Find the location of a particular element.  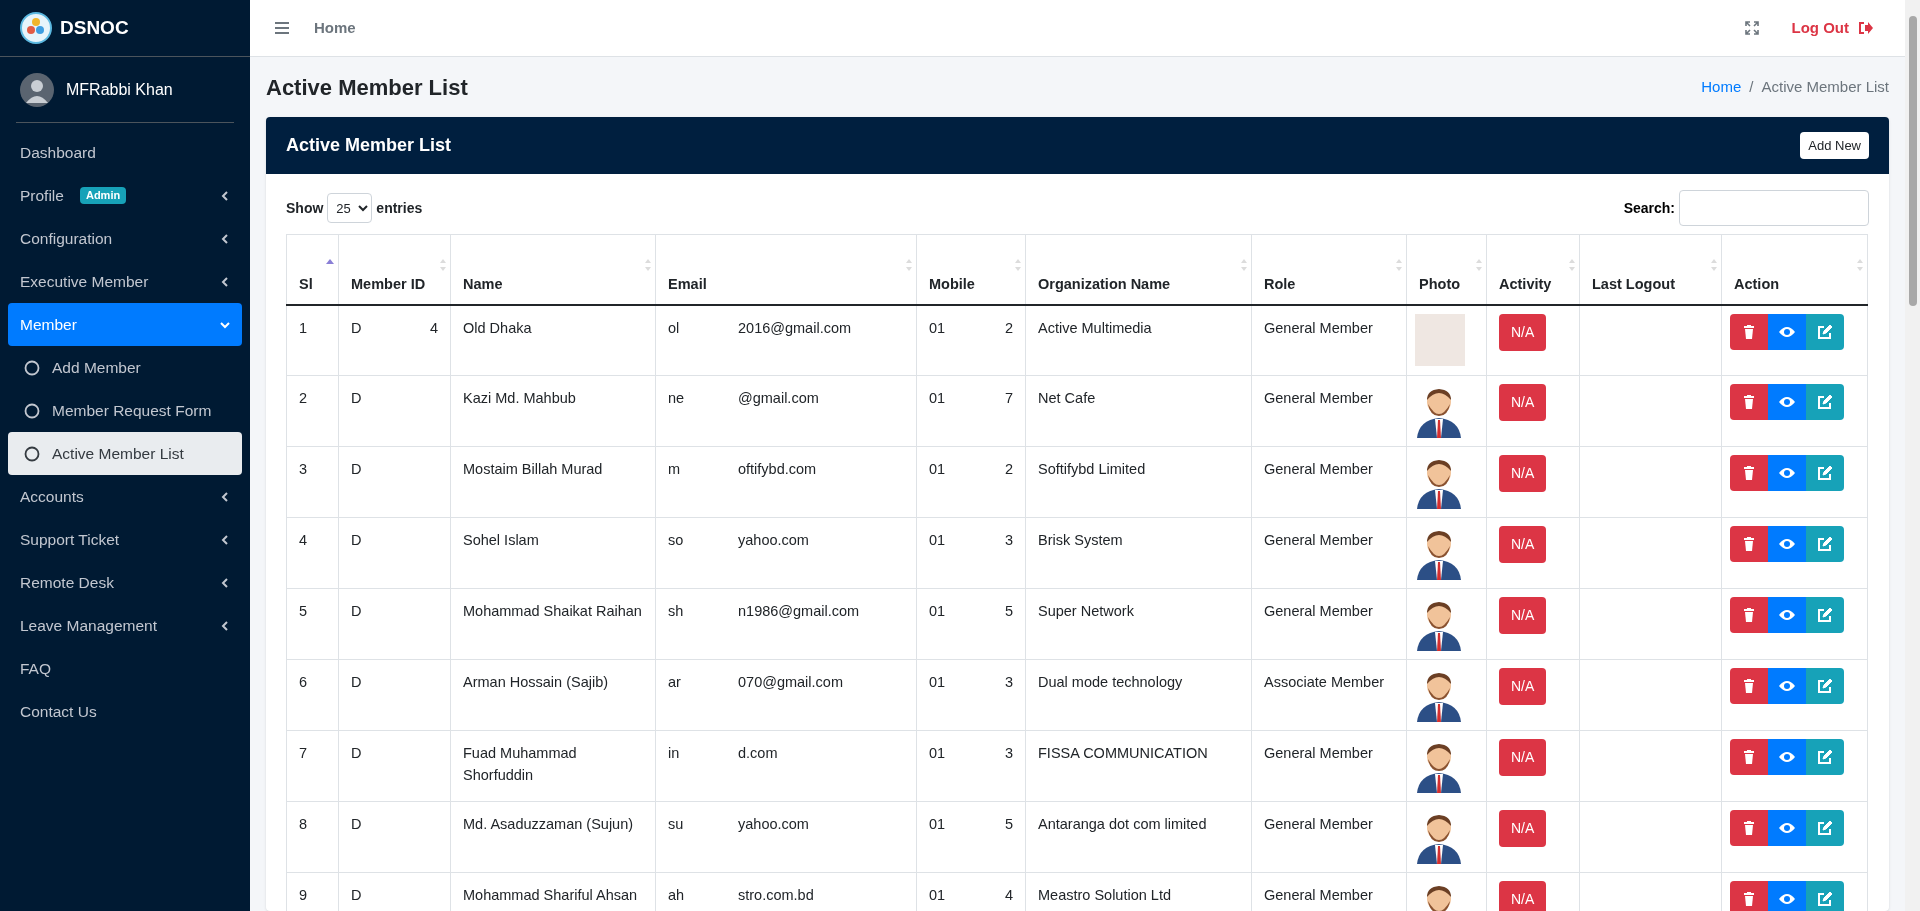

sidebar-item: Member is located at coordinates (125, 324).